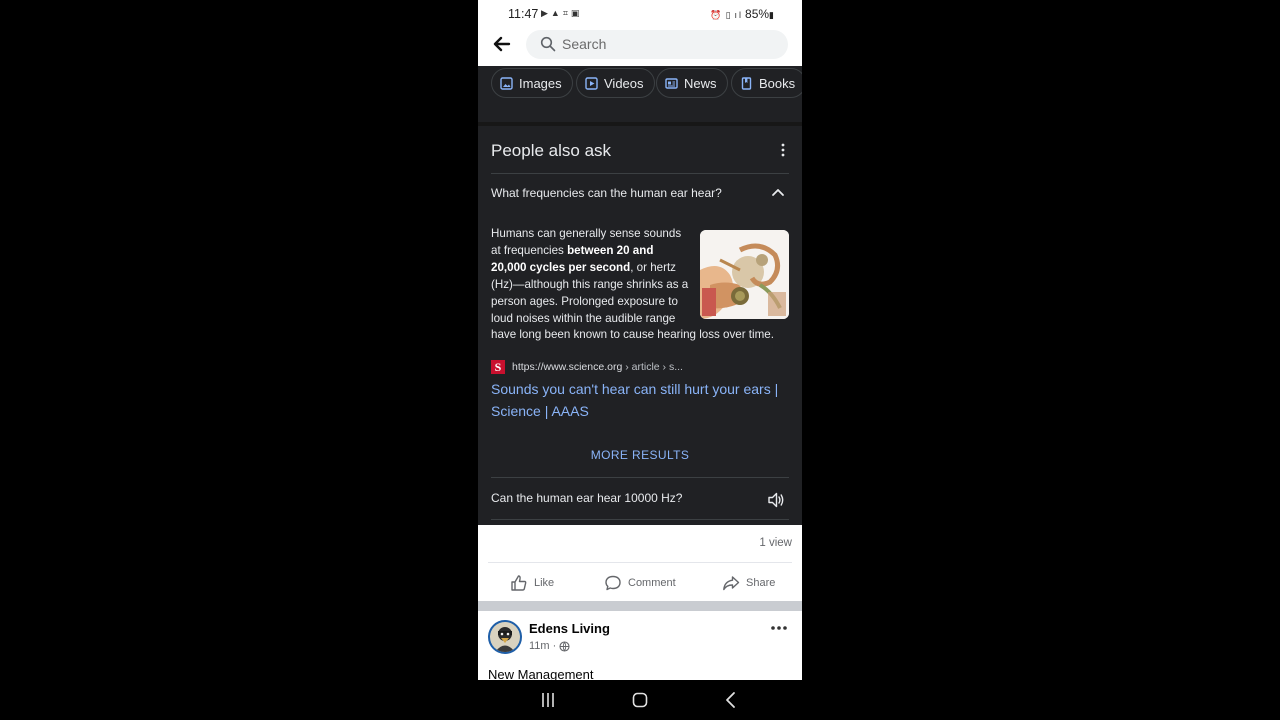  I want to click on share-icon, so click(731, 583).